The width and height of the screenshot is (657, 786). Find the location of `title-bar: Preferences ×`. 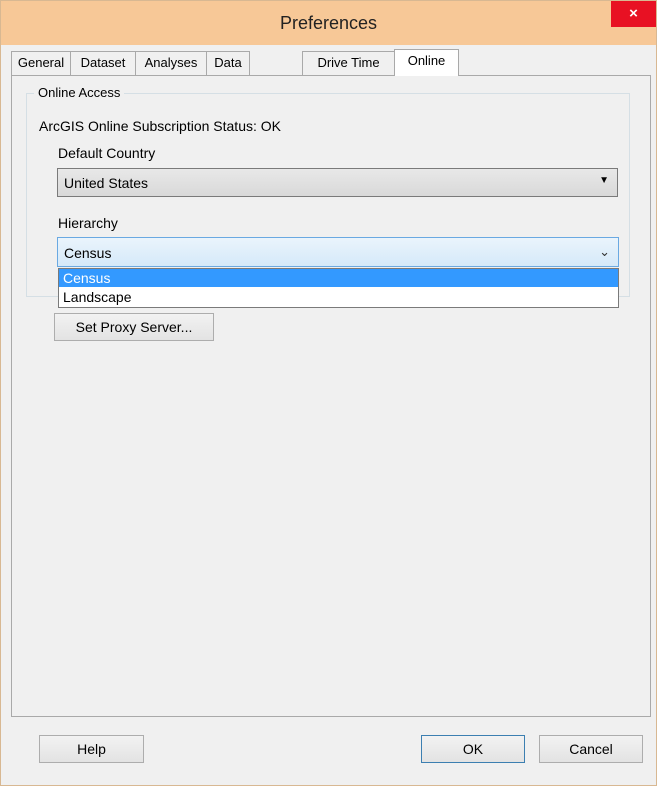

title-bar: Preferences × is located at coordinates (328, 23).